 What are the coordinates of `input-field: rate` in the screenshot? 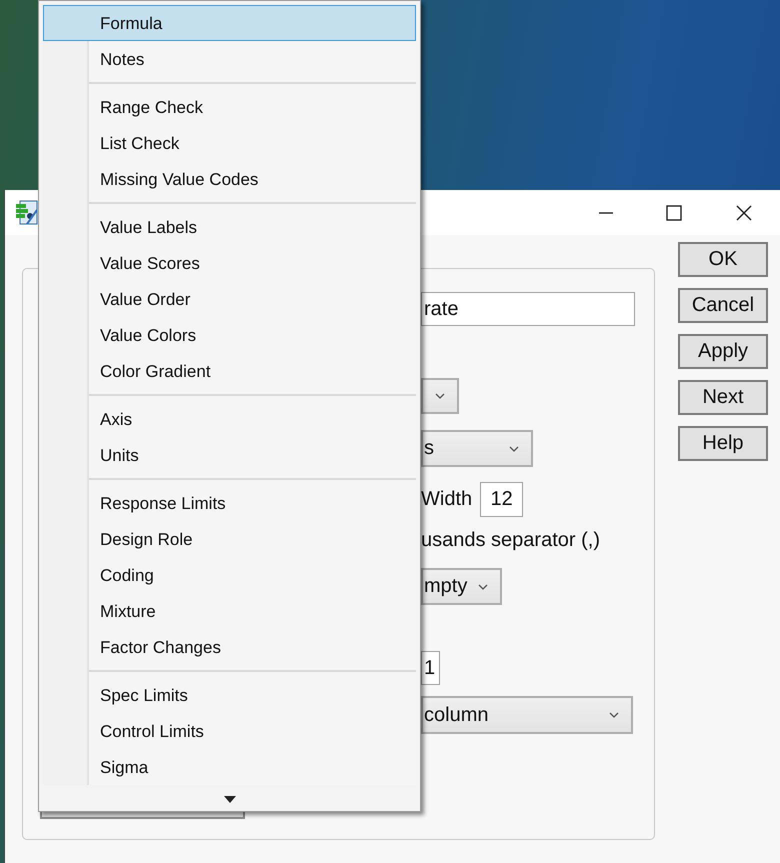 It's located at (528, 309).